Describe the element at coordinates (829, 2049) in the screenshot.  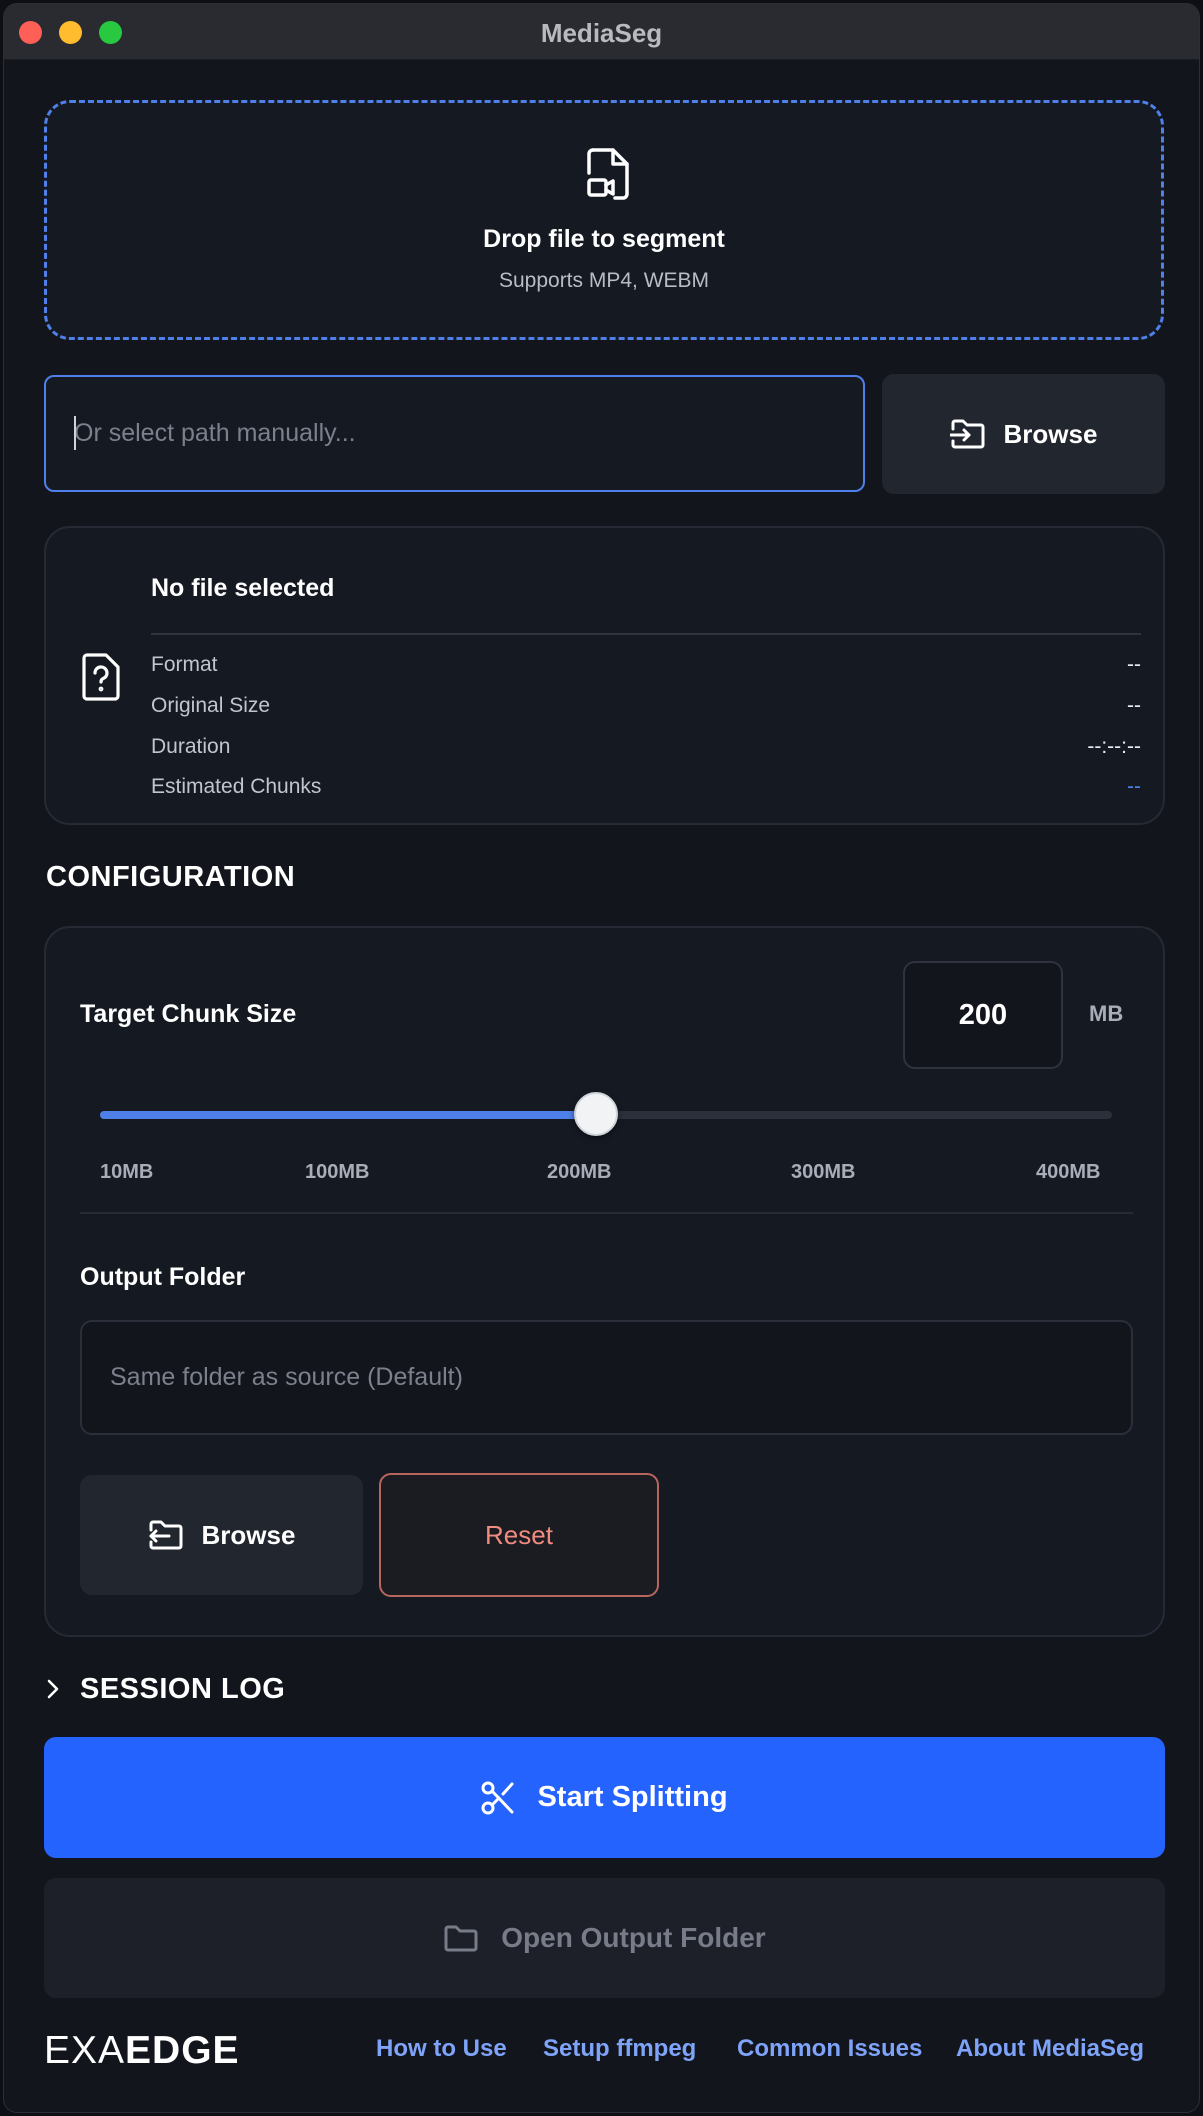
I see `link-common-issues: Common Issues` at that location.